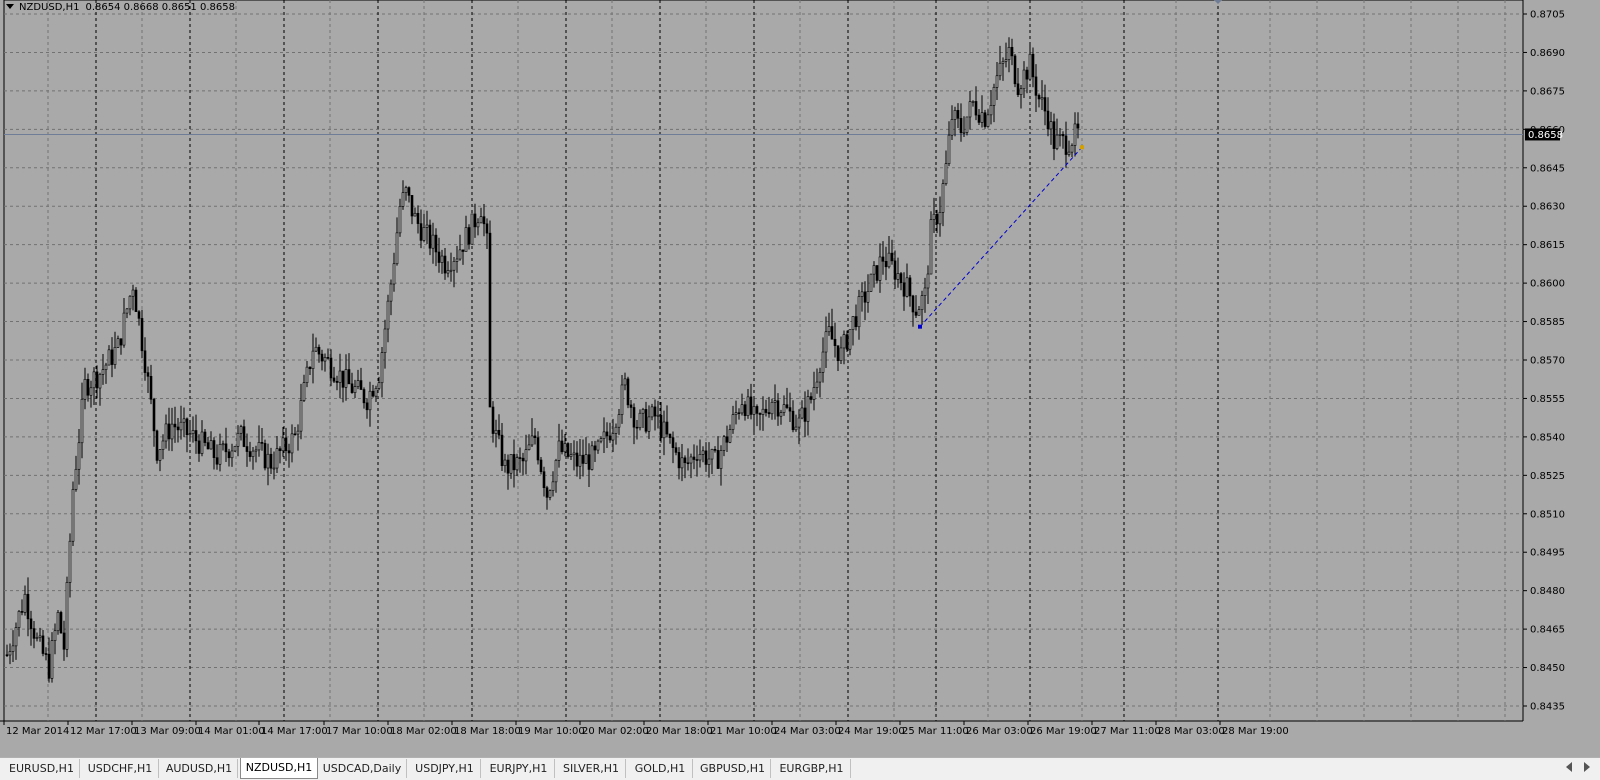 Image resolution: width=1600 pixels, height=780 pixels. I want to click on scroll-right-icon, so click(1587, 767).